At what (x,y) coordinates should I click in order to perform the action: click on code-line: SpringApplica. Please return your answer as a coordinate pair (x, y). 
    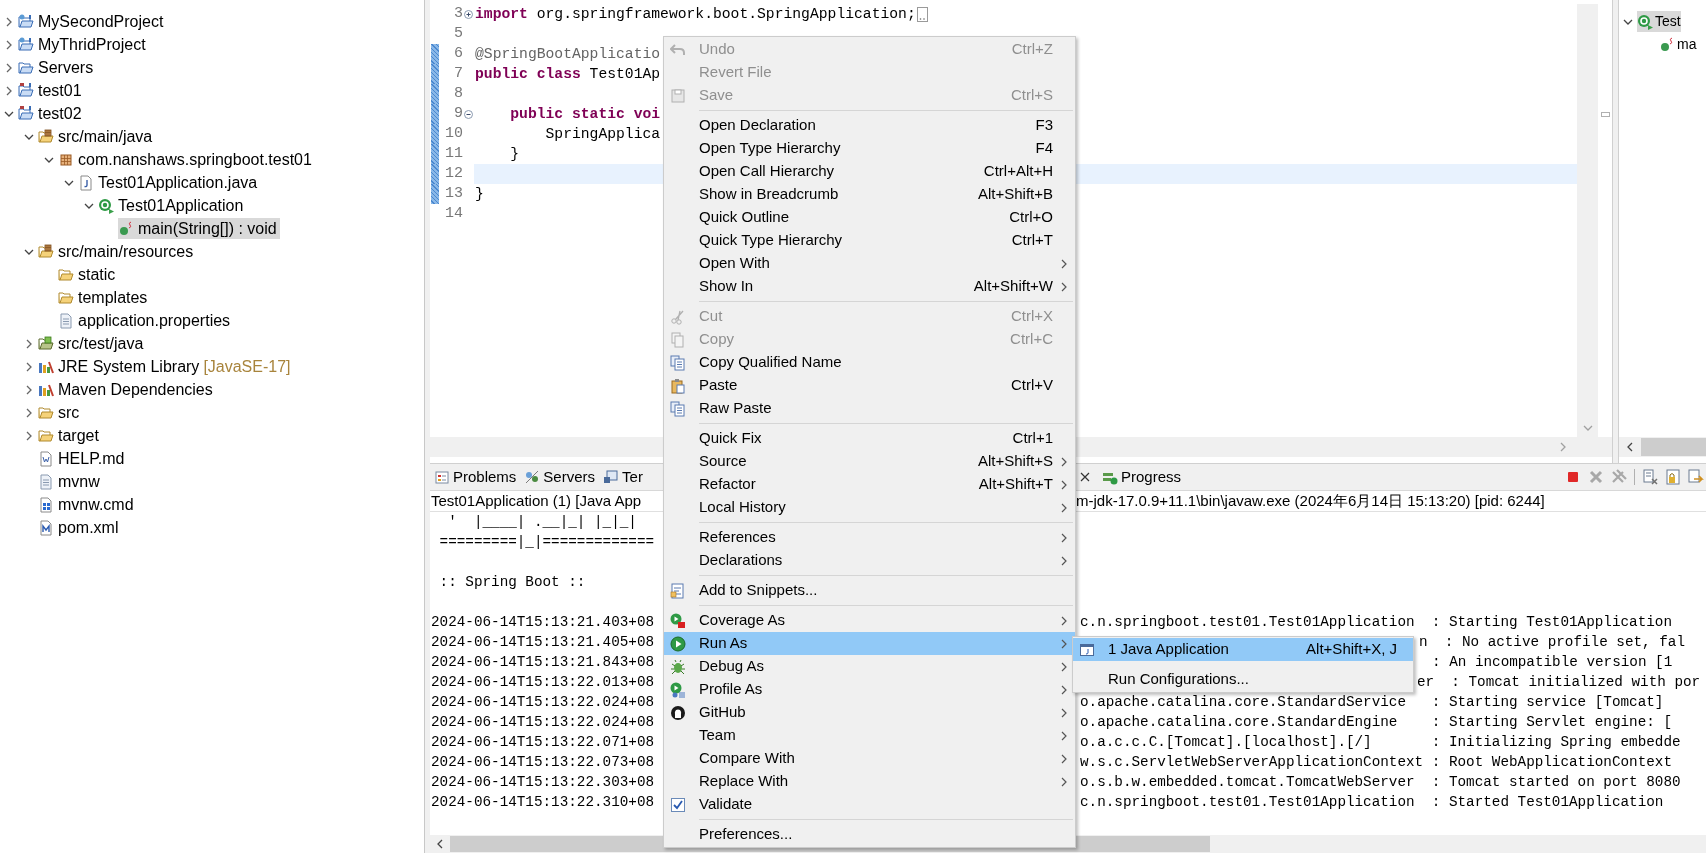
    Looking at the image, I should click on (602, 134).